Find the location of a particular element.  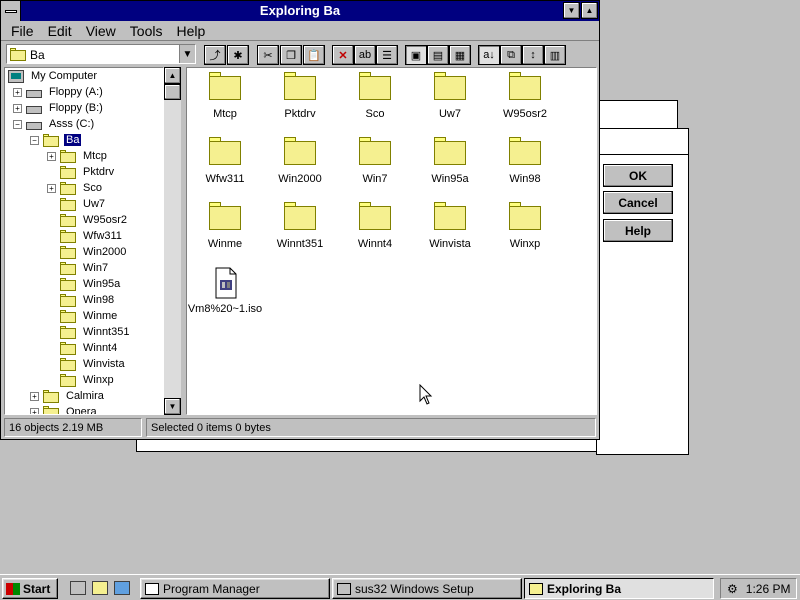

delete-button: ✕ is located at coordinates (343, 55).